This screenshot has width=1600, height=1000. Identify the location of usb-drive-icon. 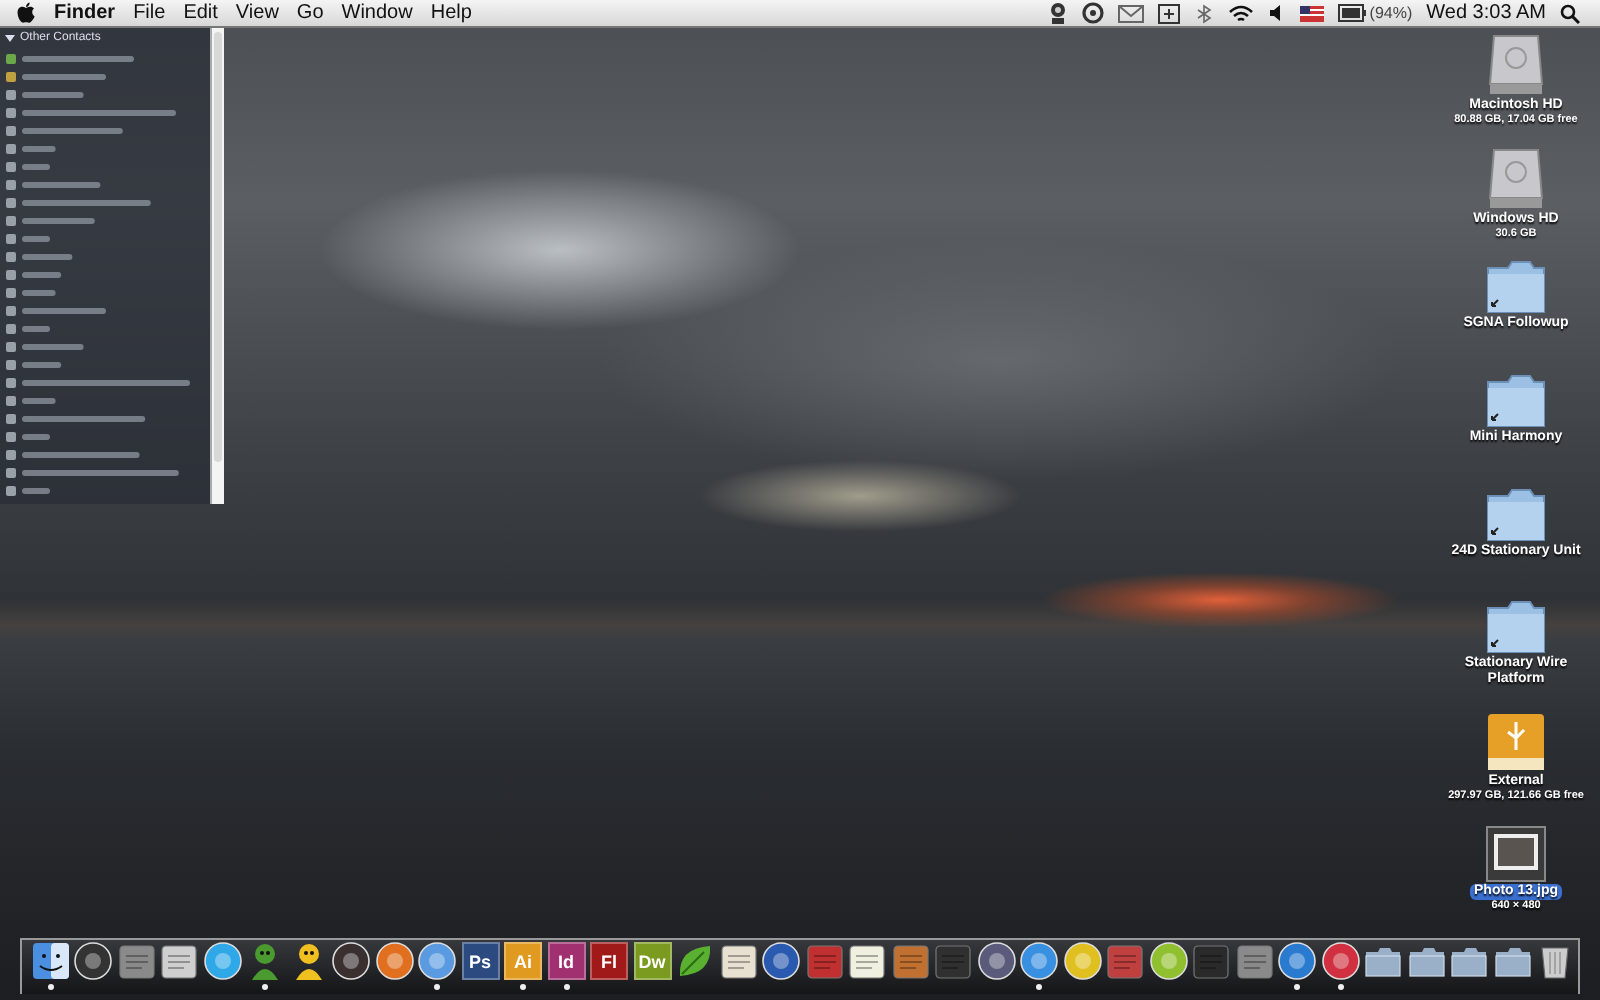
(1516, 742).